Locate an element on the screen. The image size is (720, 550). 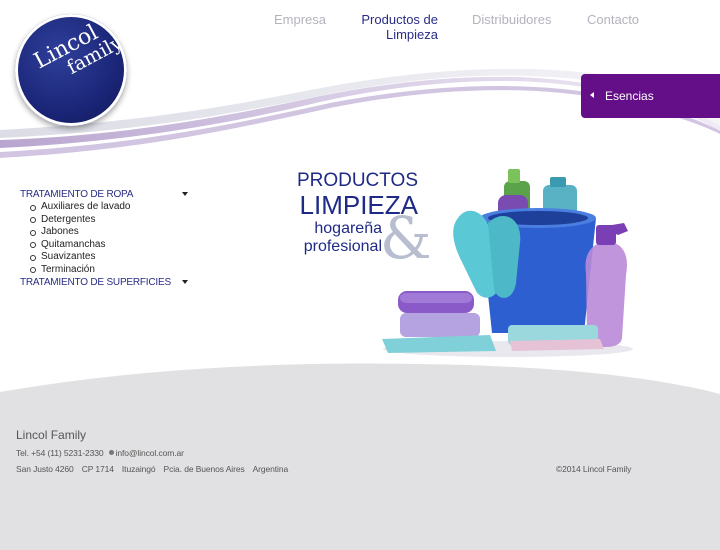
category-tratamiento-de-superficies: Tratamiento de superficies is located at coordinates (115, 282).